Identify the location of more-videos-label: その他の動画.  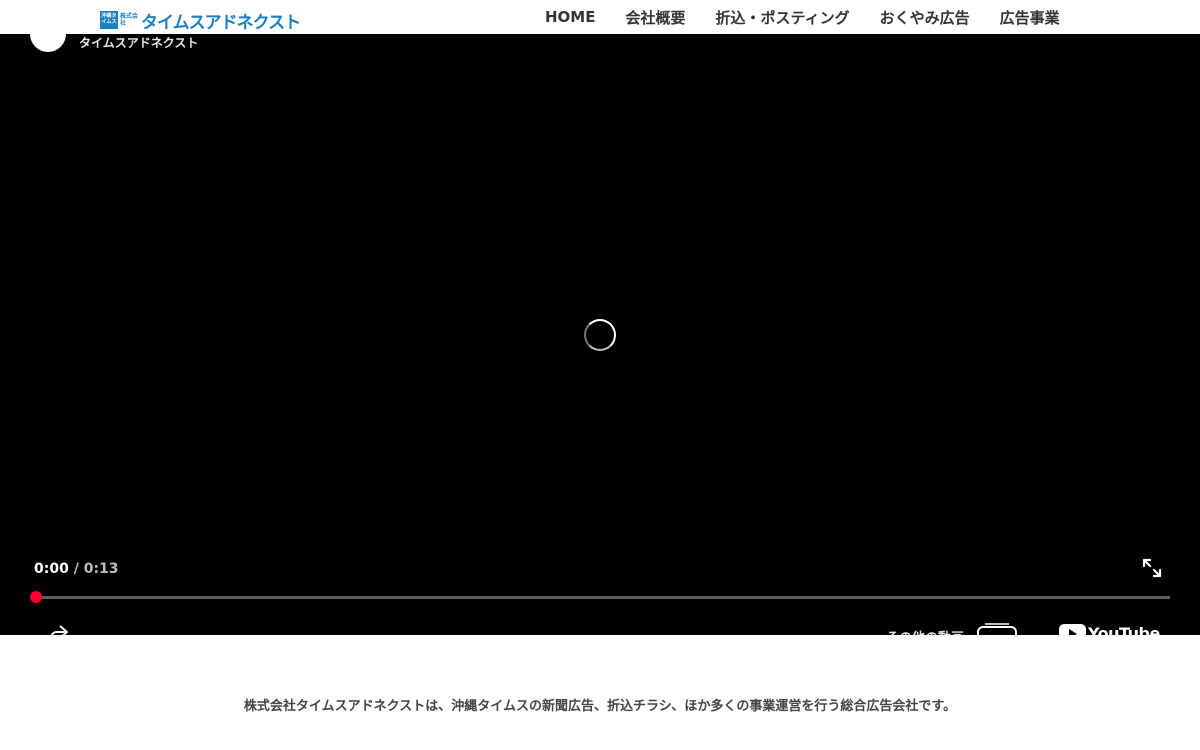
(925, 631).